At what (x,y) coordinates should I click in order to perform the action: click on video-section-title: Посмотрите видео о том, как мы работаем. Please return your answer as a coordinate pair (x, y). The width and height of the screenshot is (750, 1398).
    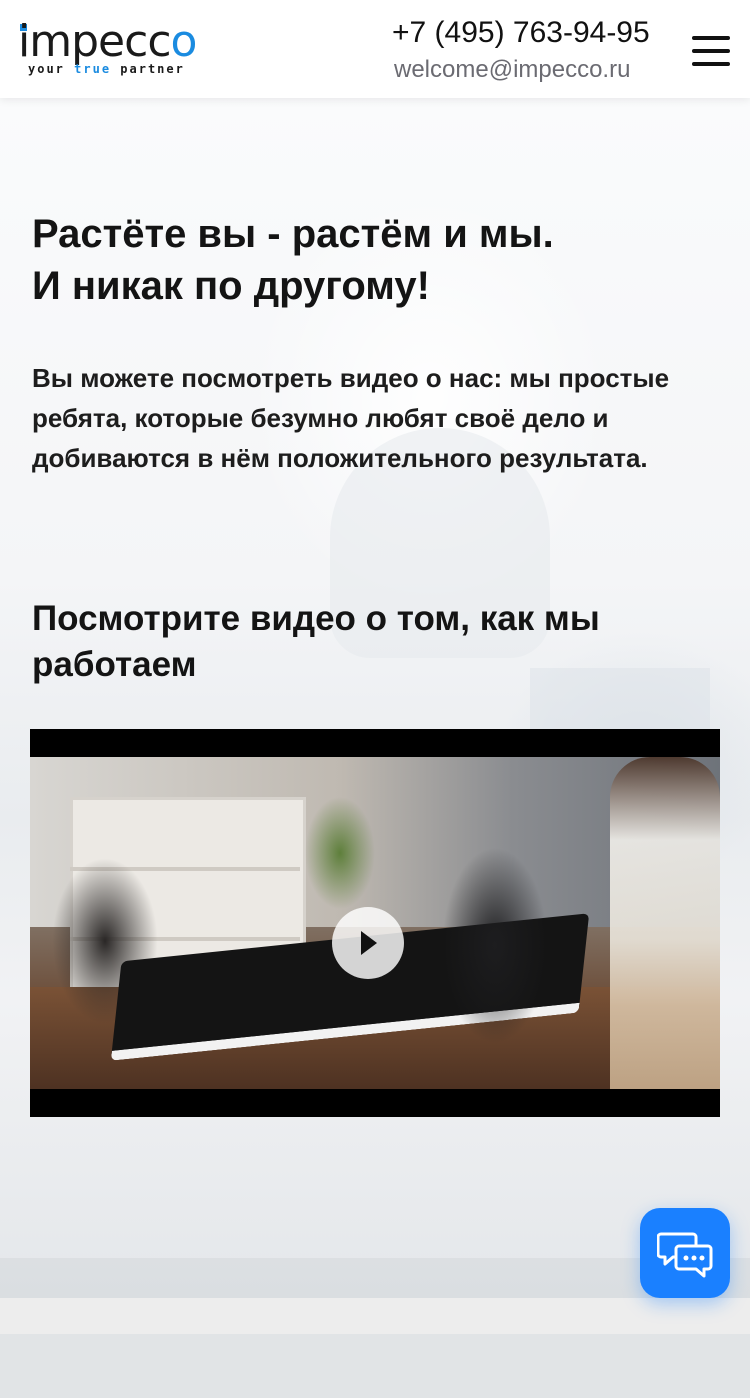
    Looking at the image, I should click on (316, 641).